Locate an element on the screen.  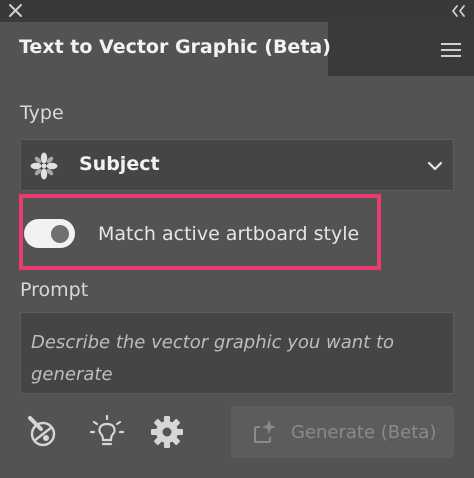
panel-menu-icon is located at coordinates (451, 50).